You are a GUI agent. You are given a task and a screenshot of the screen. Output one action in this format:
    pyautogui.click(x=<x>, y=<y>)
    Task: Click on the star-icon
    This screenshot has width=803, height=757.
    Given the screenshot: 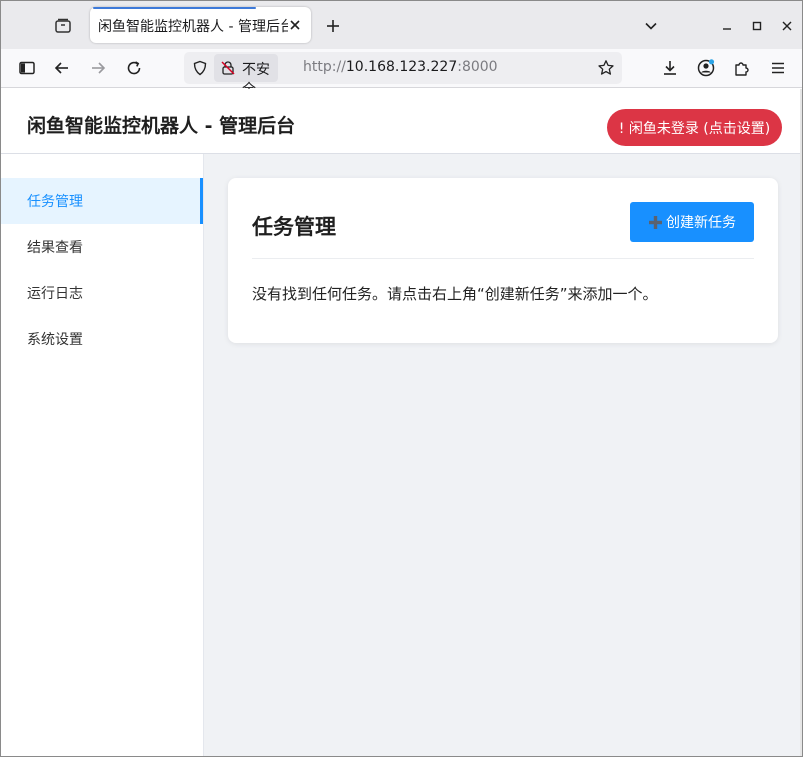 What is the action you would take?
    pyautogui.click(x=606, y=67)
    